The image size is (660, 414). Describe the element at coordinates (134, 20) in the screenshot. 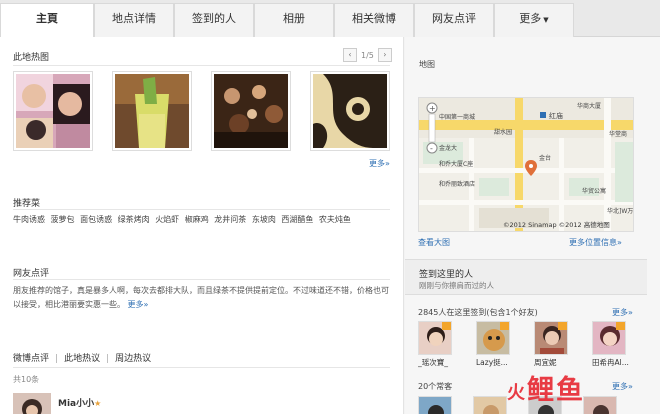

I see `tab-location-details: 地点详情` at that location.